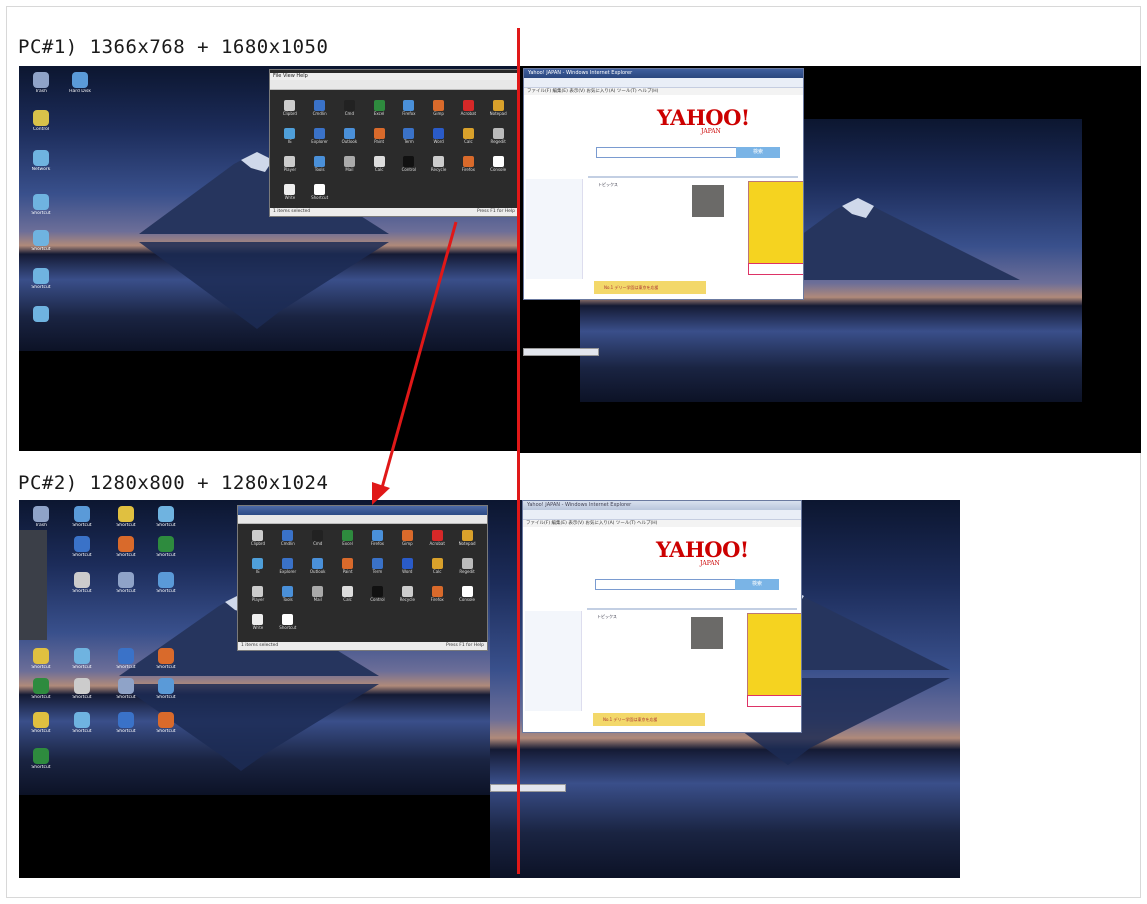 This screenshot has width=1147, height=904. Describe the element at coordinates (418, 358) in the screenshot. I see `arrow-shaft` at that location.